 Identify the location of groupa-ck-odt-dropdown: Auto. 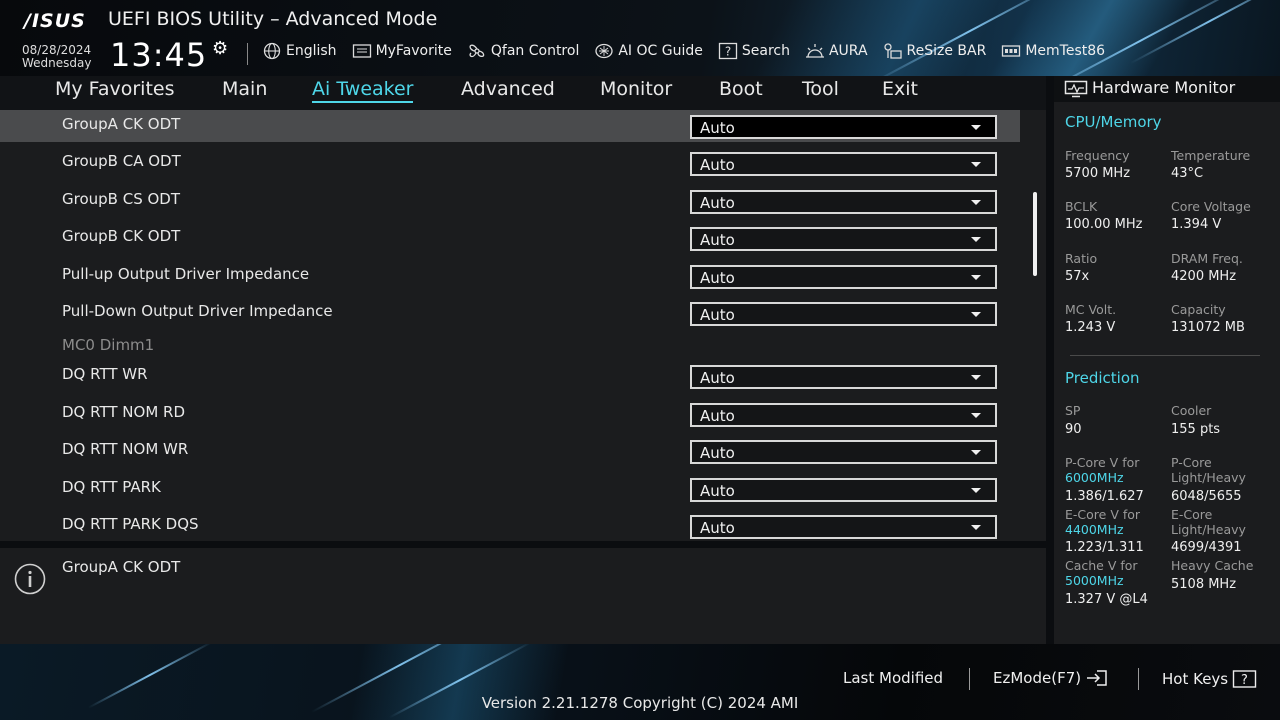
(843, 127).